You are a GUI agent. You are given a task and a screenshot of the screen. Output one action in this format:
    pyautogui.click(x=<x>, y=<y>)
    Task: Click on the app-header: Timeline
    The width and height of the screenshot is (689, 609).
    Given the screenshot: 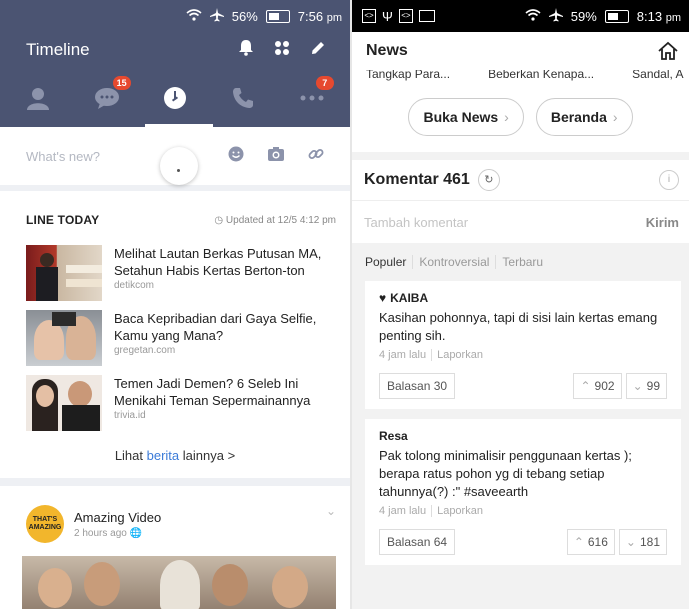 What is the action you would take?
    pyautogui.click(x=175, y=50)
    